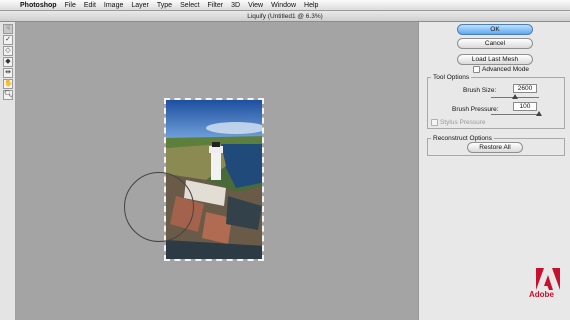 The height and width of the screenshot is (320, 570). I want to click on push-left-tool-icon: ⇹, so click(8, 73).